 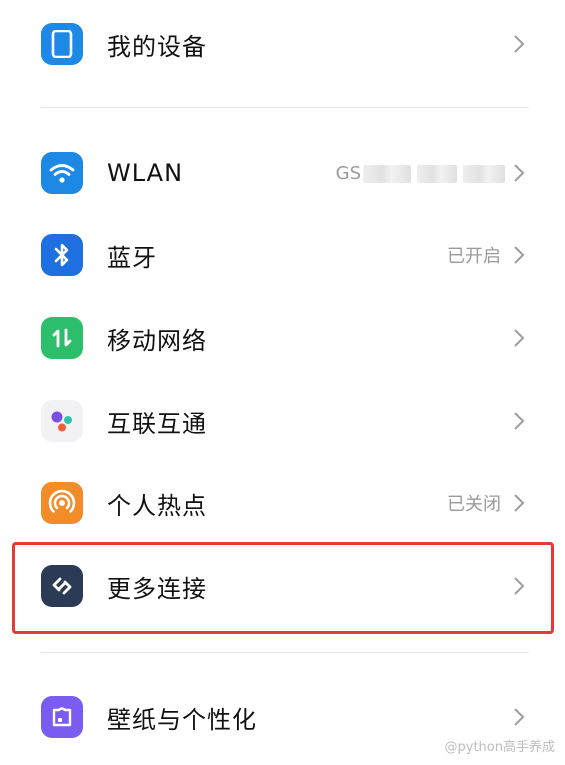 I want to click on watermark: @python高手养成, so click(x=499, y=747).